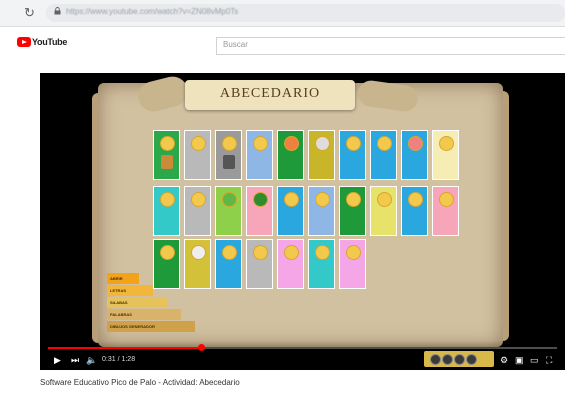 This screenshot has height=395, width=565. I want to click on youtube-header: YouTube Buscar, so click(282, 45).